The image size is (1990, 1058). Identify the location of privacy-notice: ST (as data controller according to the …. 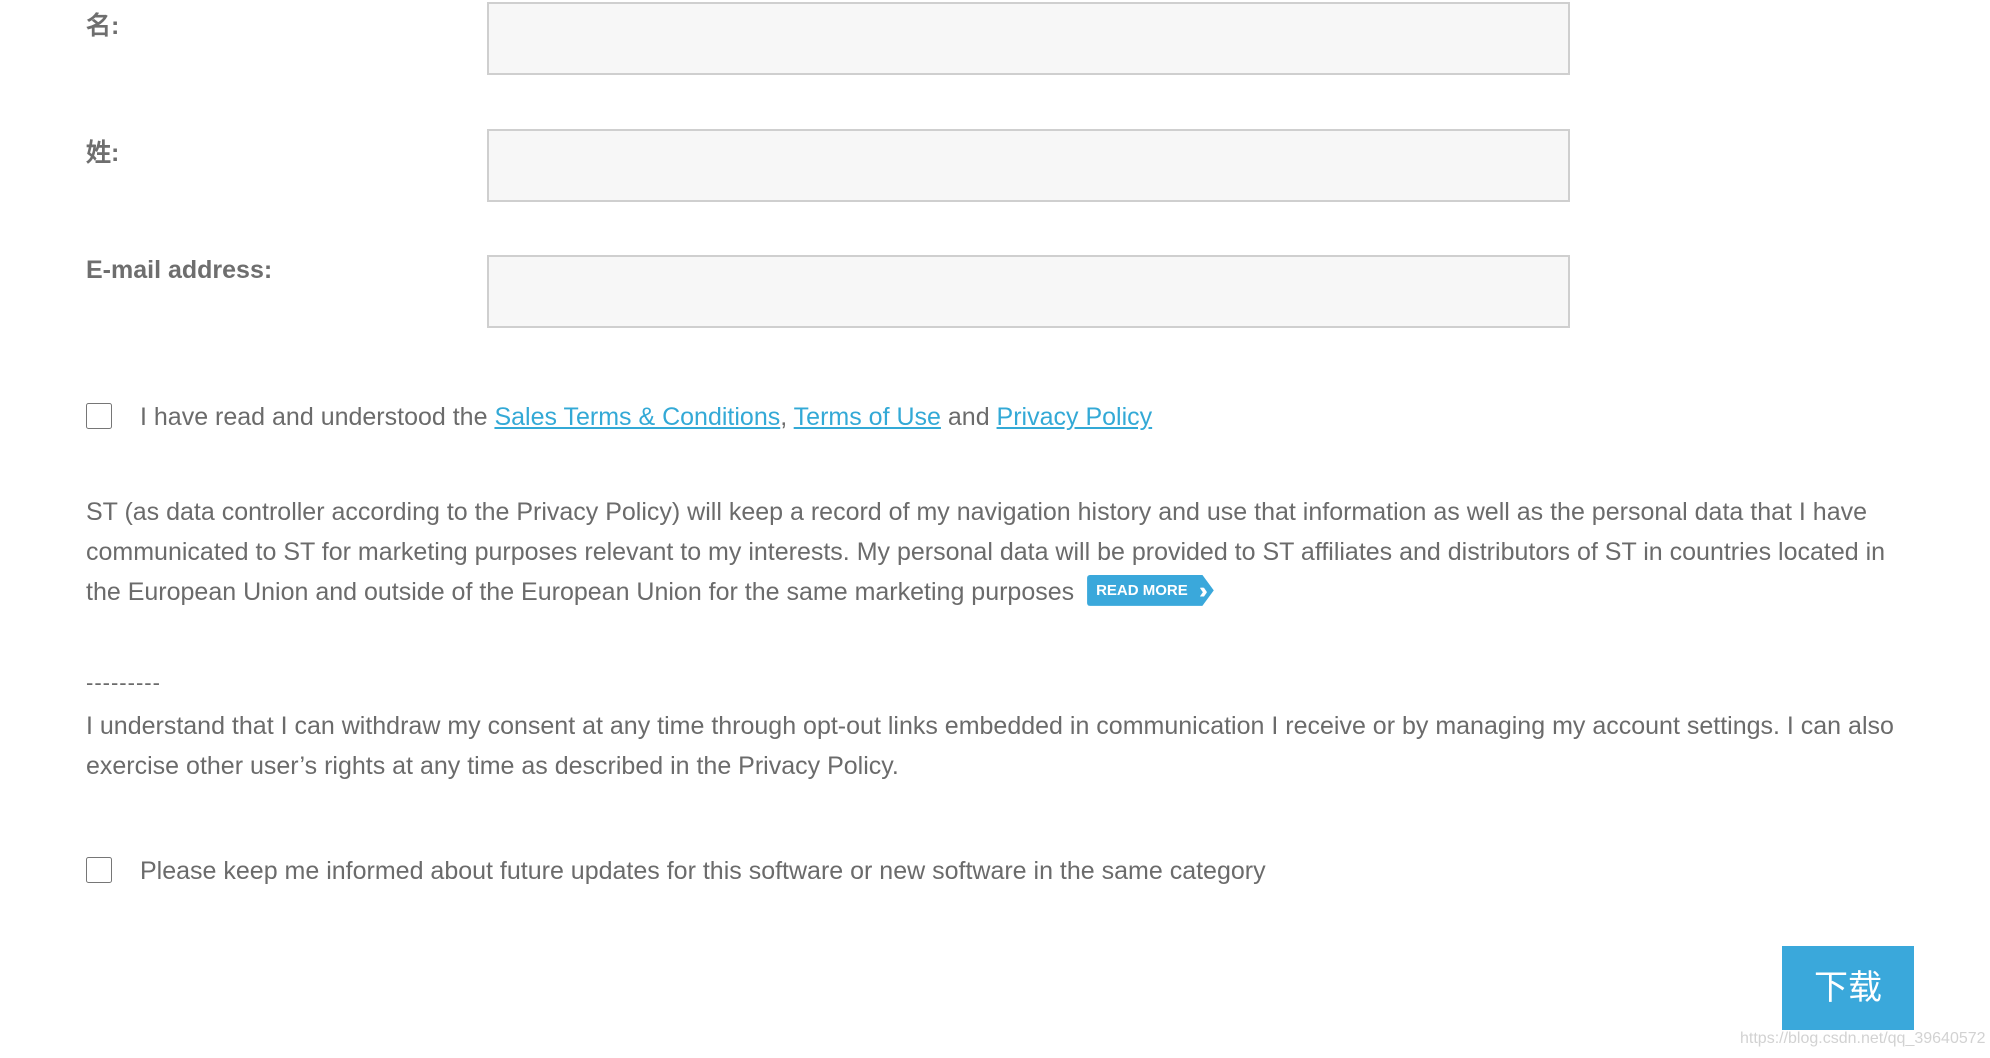
(1006, 552).